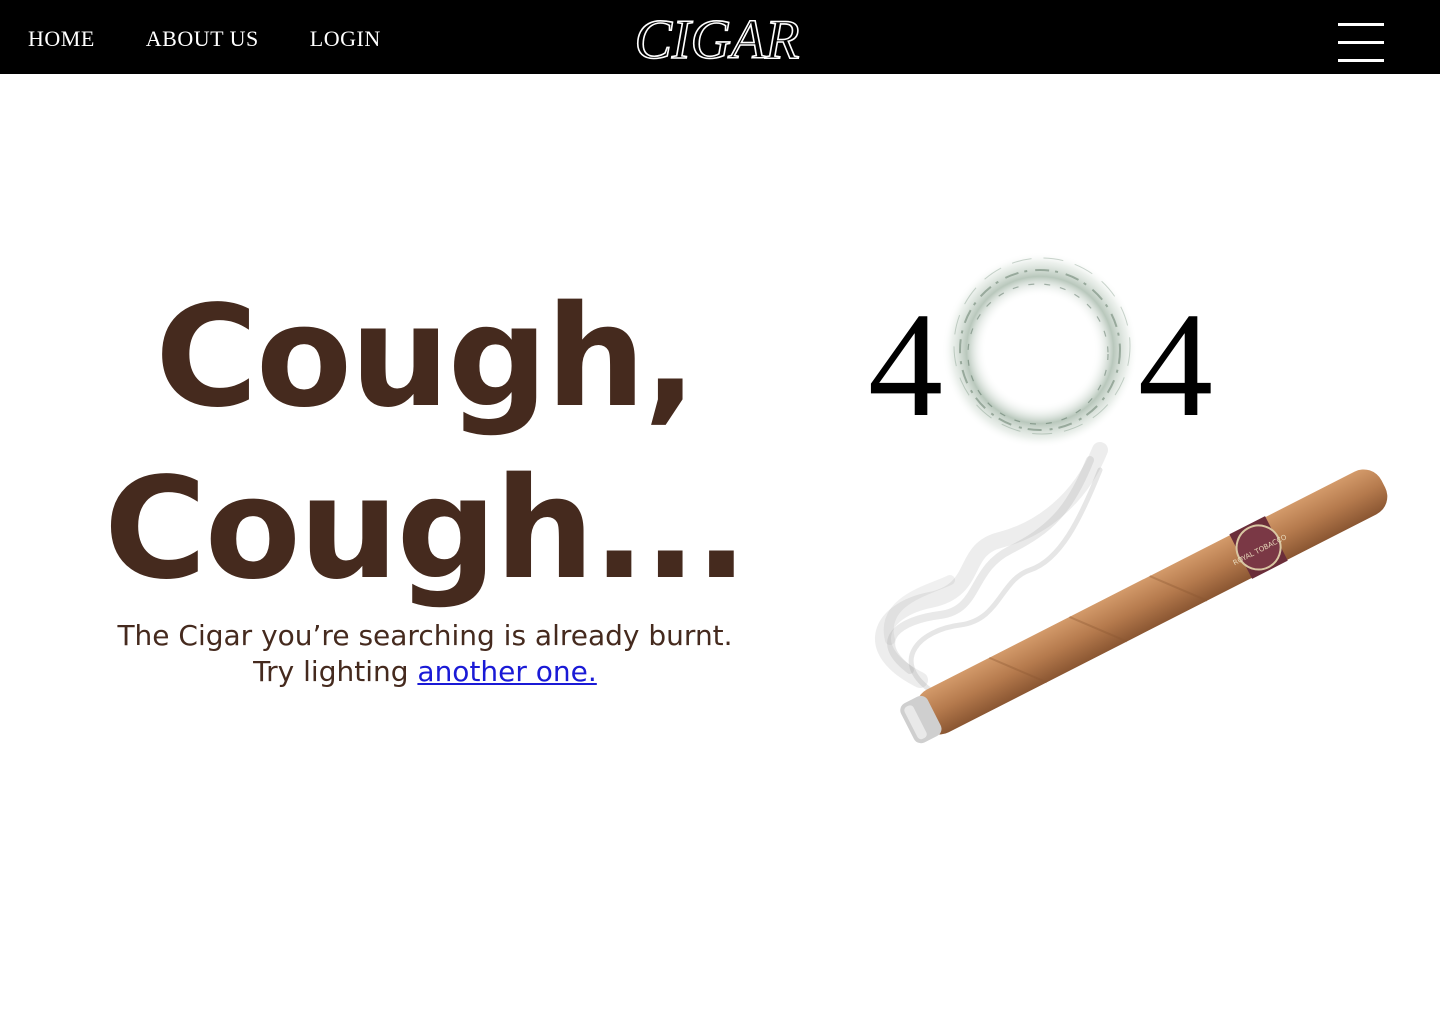 The image size is (1440, 1024). What do you see at coordinates (1144, 606) in the screenshot?
I see `cigar-icon: ROYAL TOBACCO` at bounding box center [1144, 606].